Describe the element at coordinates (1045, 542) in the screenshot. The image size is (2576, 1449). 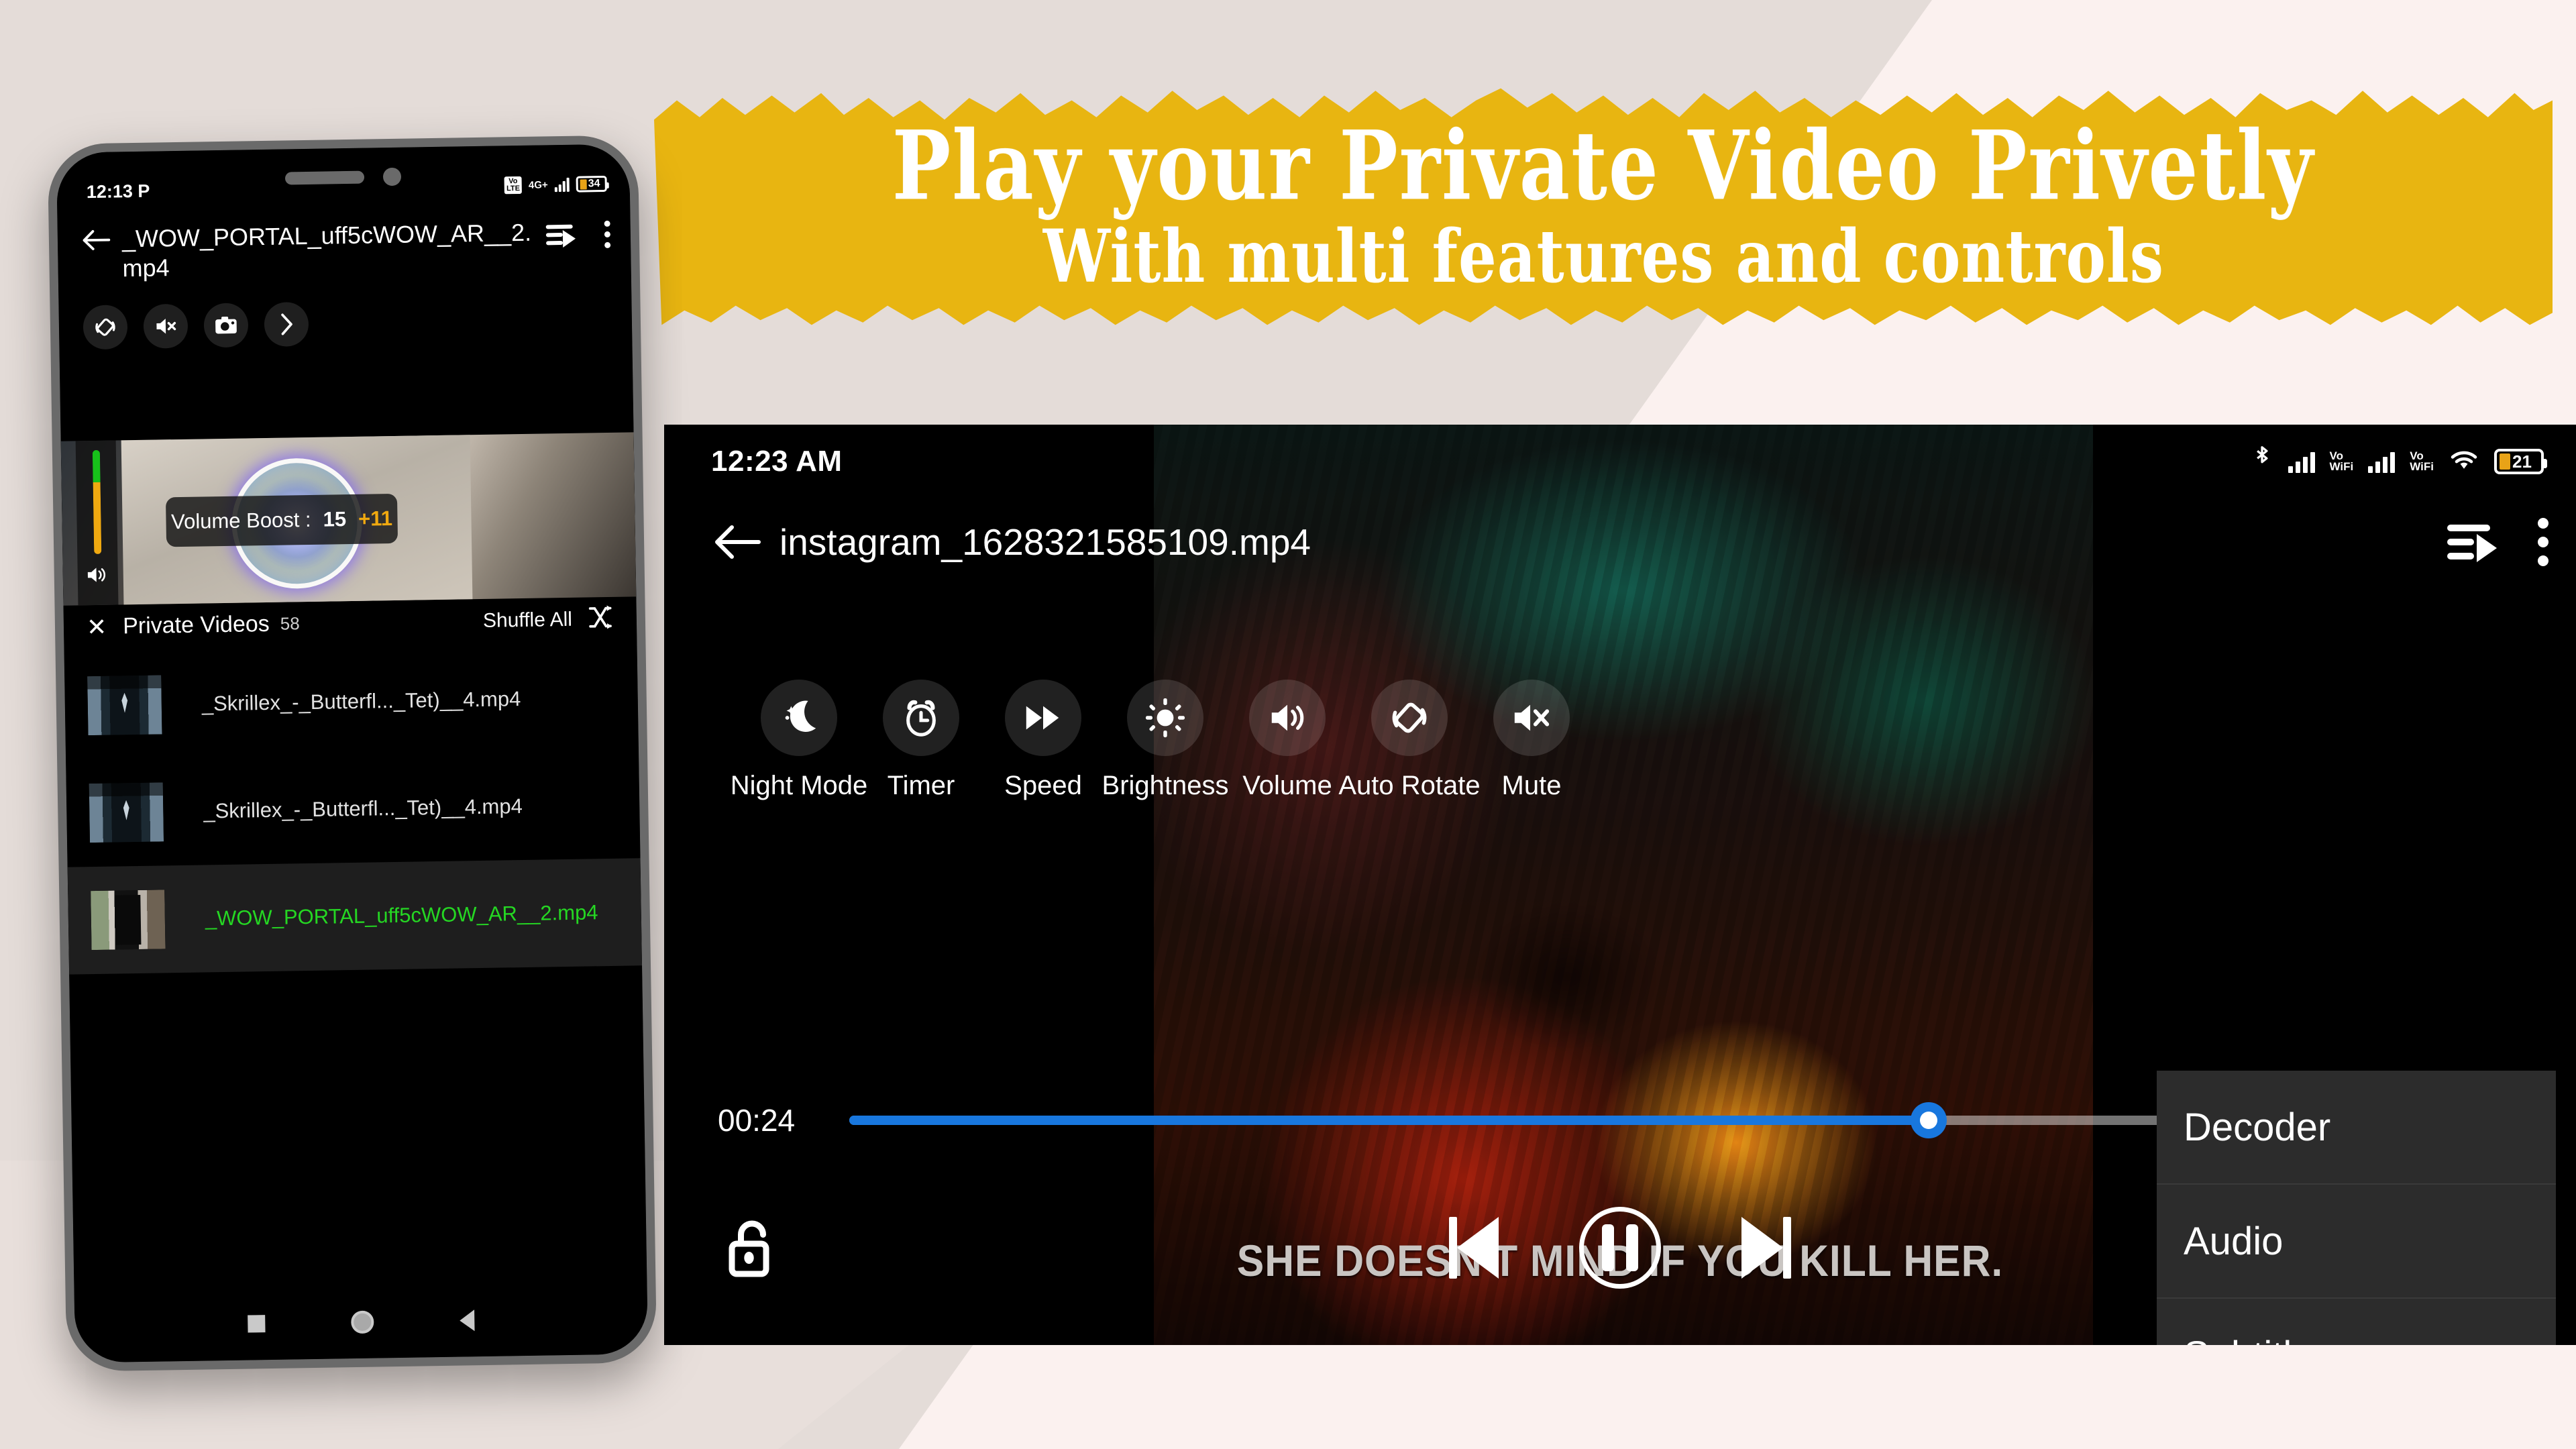
I see `player-file-title: instagram_1628321585109.mp4` at that location.